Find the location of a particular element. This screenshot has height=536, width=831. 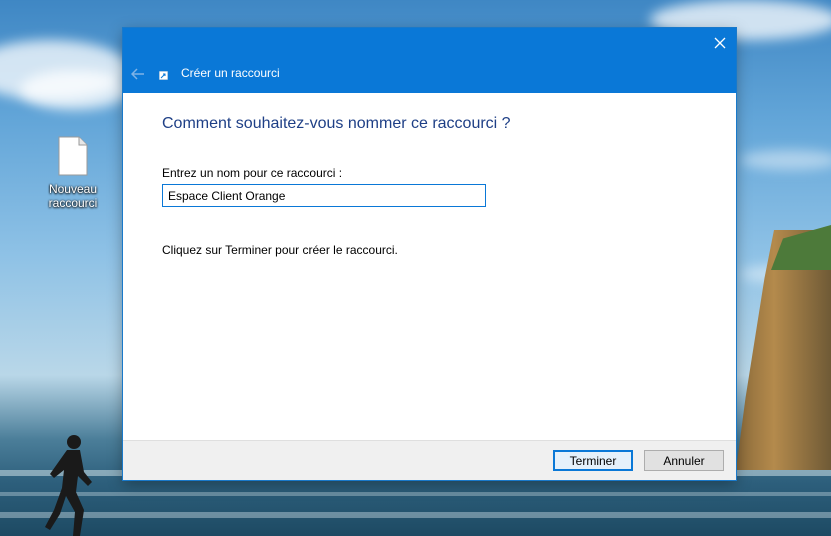

close-icon is located at coordinates (720, 43).